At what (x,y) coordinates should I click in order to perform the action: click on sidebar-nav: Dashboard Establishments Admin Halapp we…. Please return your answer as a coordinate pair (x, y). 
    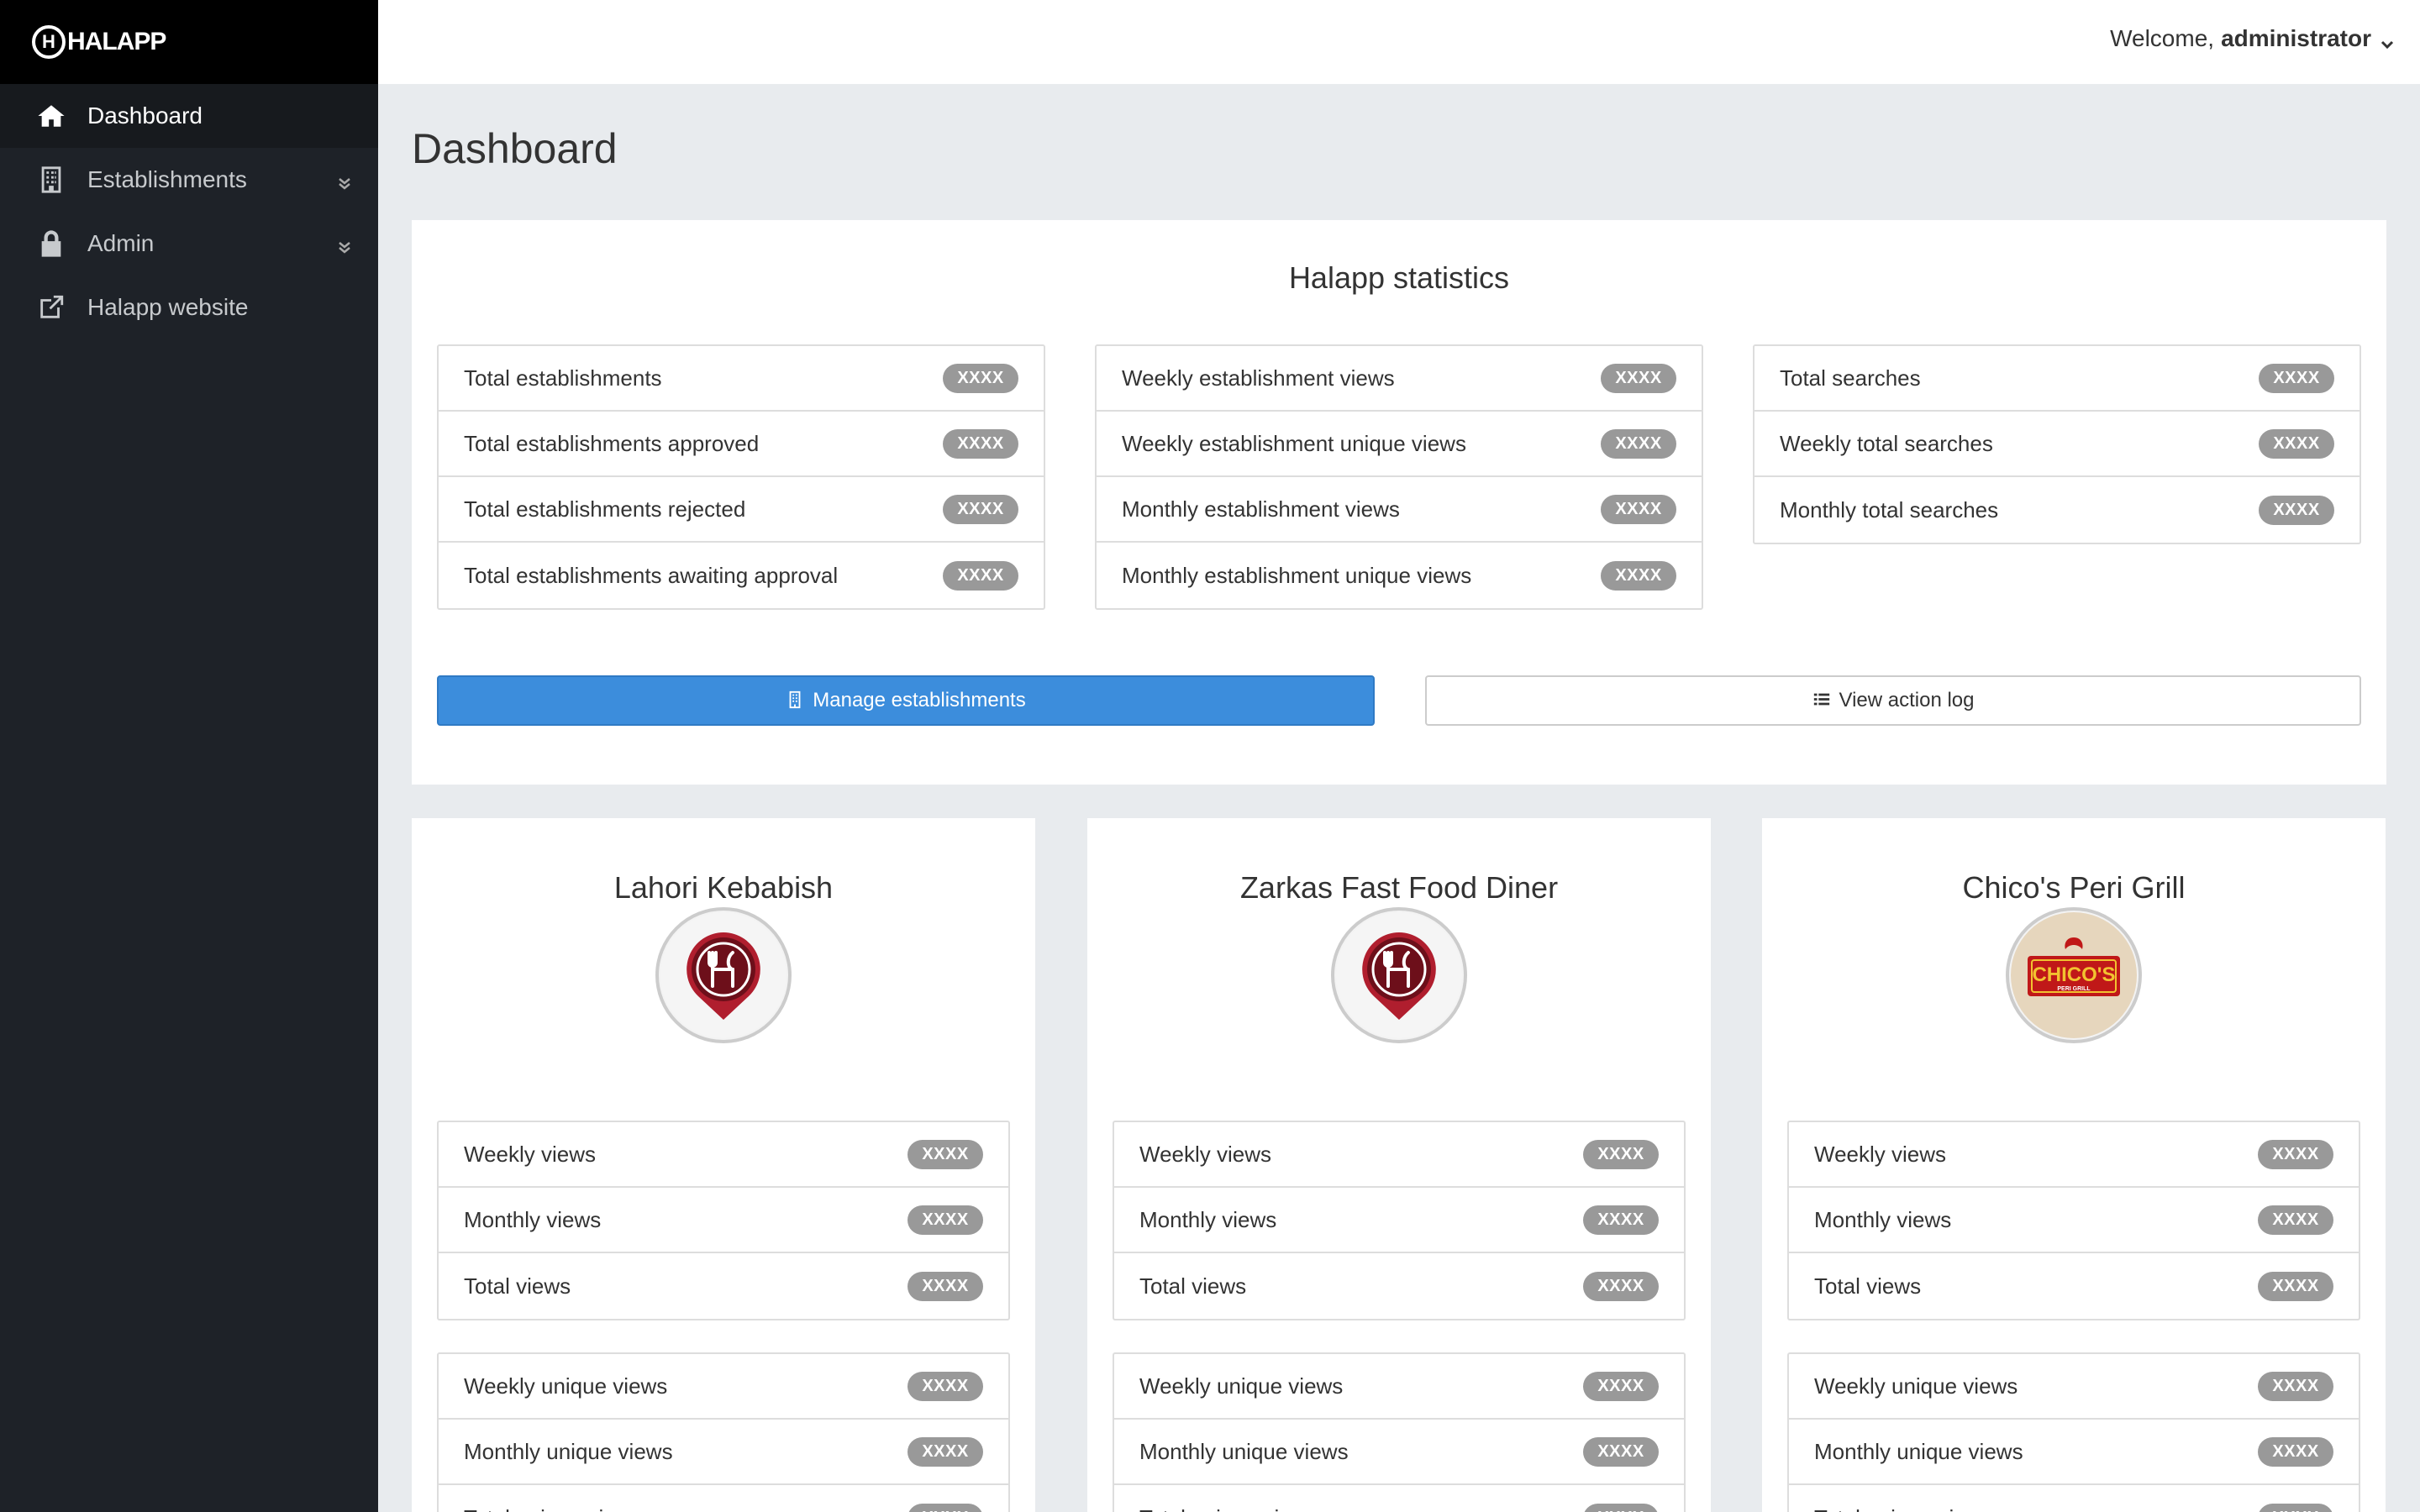
    Looking at the image, I should click on (189, 211).